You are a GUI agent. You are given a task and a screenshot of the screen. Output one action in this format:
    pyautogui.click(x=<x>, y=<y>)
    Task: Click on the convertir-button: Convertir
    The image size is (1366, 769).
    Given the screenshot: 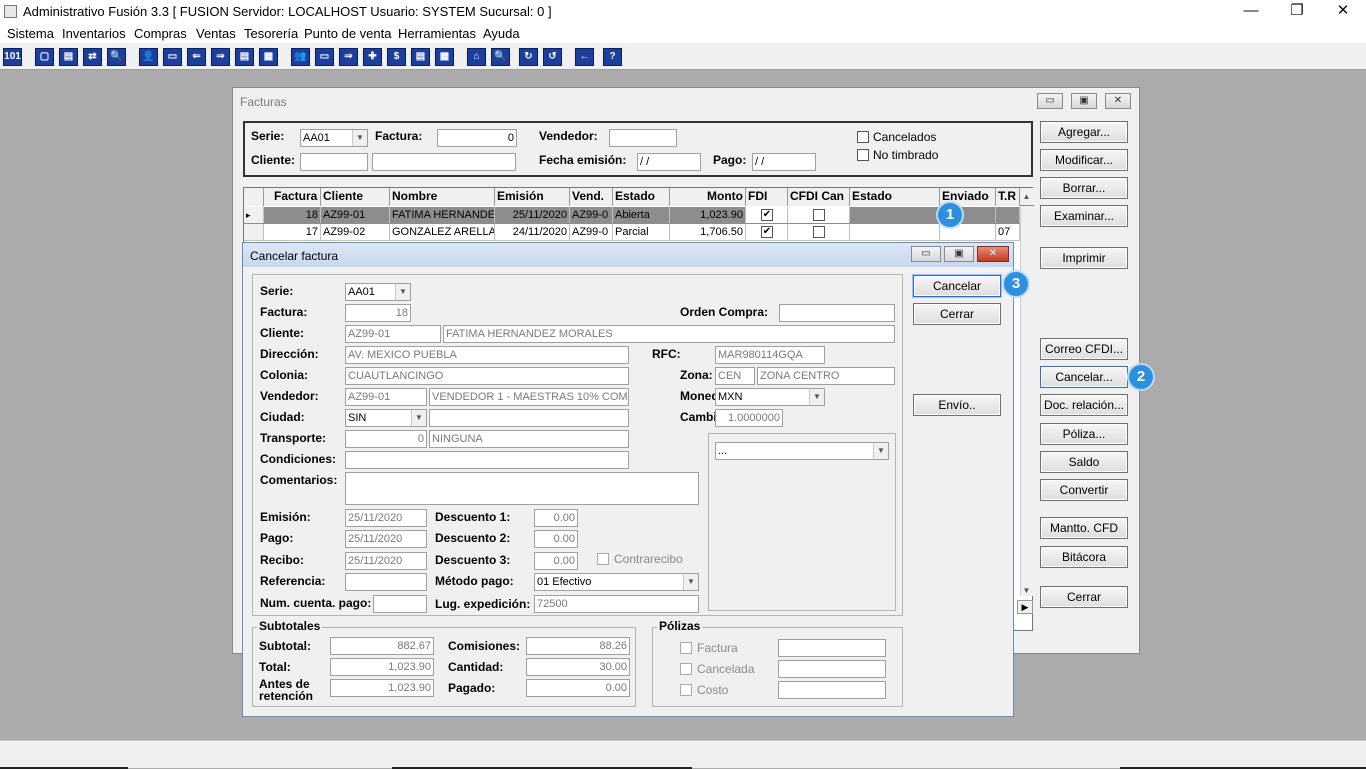 What is the action you would take?
    pyautogui.click(x=1084, y=490)
    